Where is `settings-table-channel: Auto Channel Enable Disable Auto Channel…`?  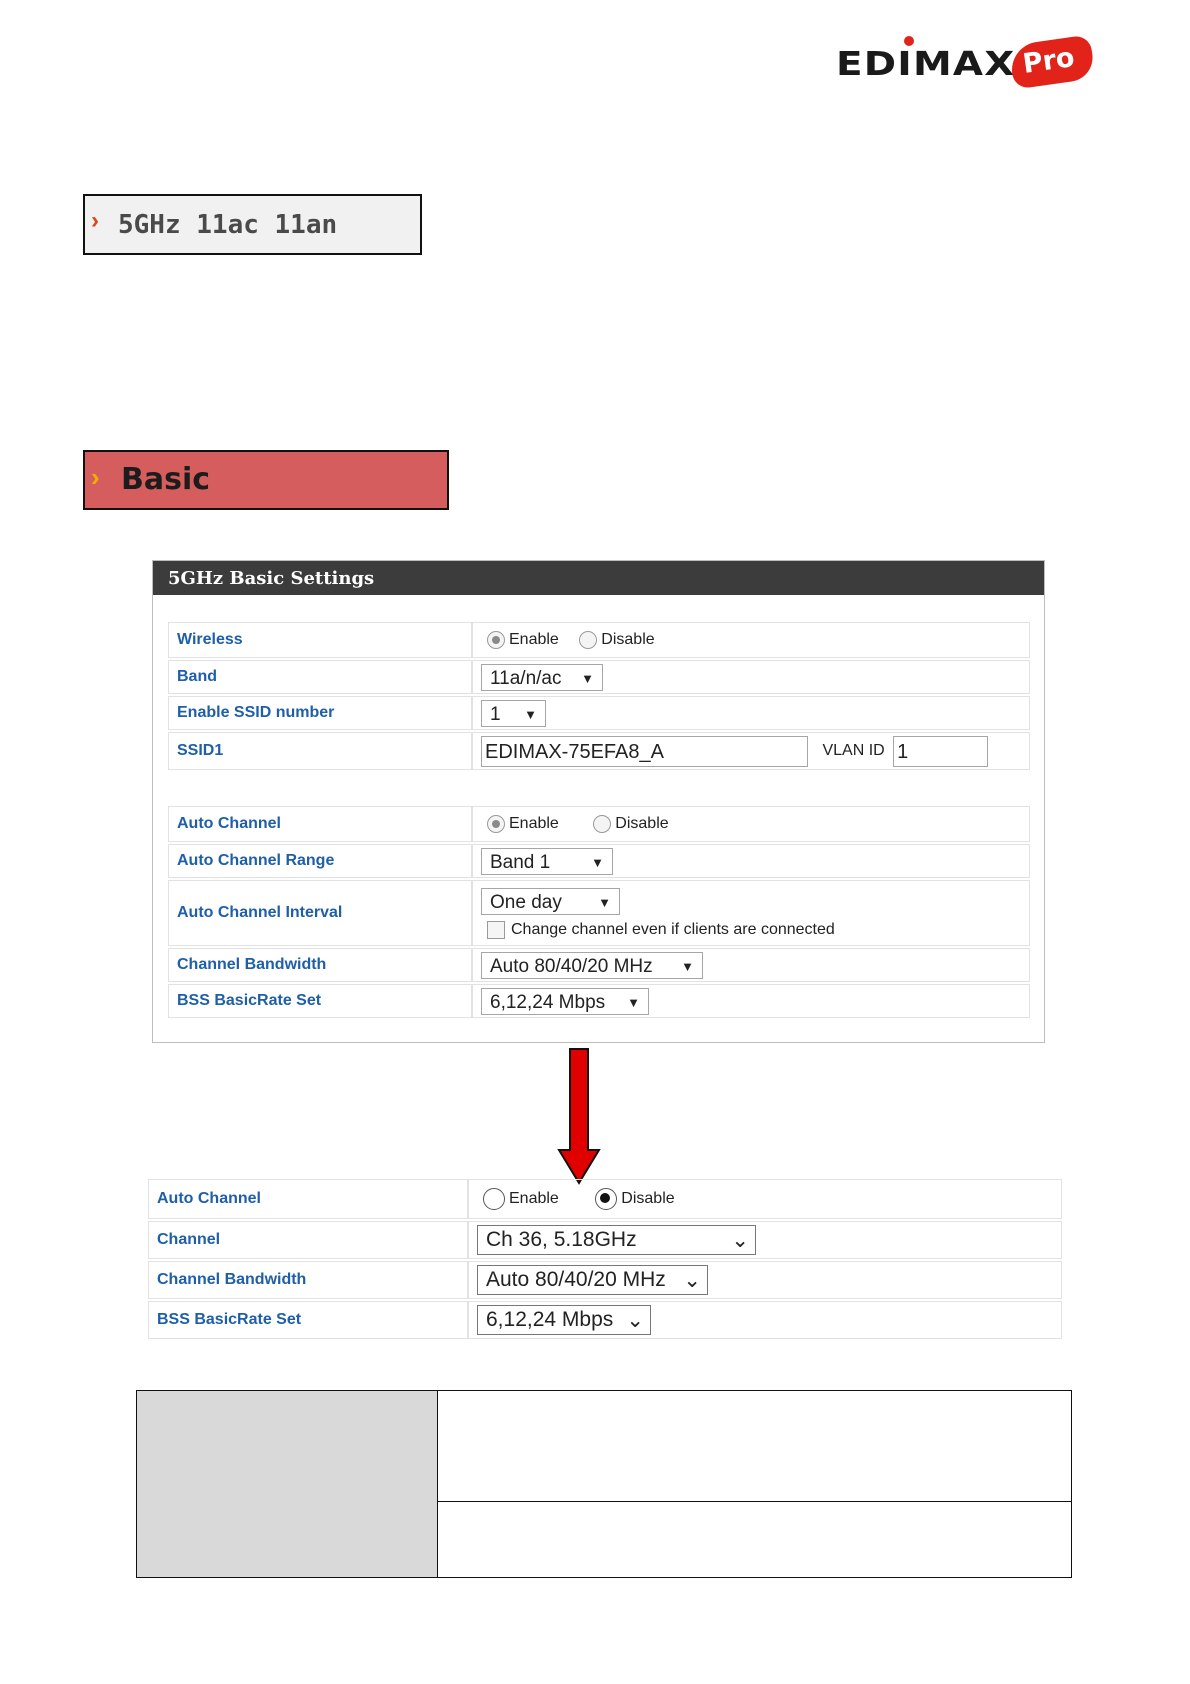 settings-table-channel: Auto Channel Enable Disable Auto Channel… is located at coordinates (599, 912).